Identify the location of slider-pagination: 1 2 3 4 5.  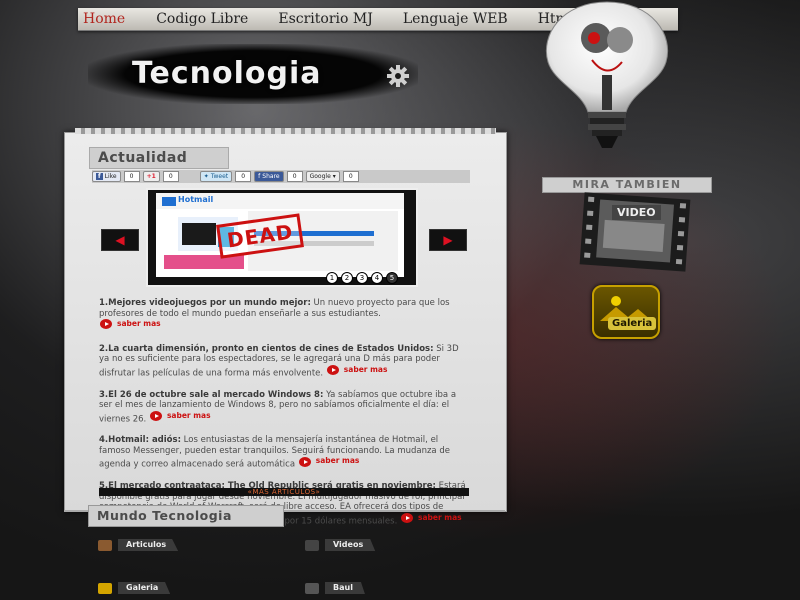
(362, 278).